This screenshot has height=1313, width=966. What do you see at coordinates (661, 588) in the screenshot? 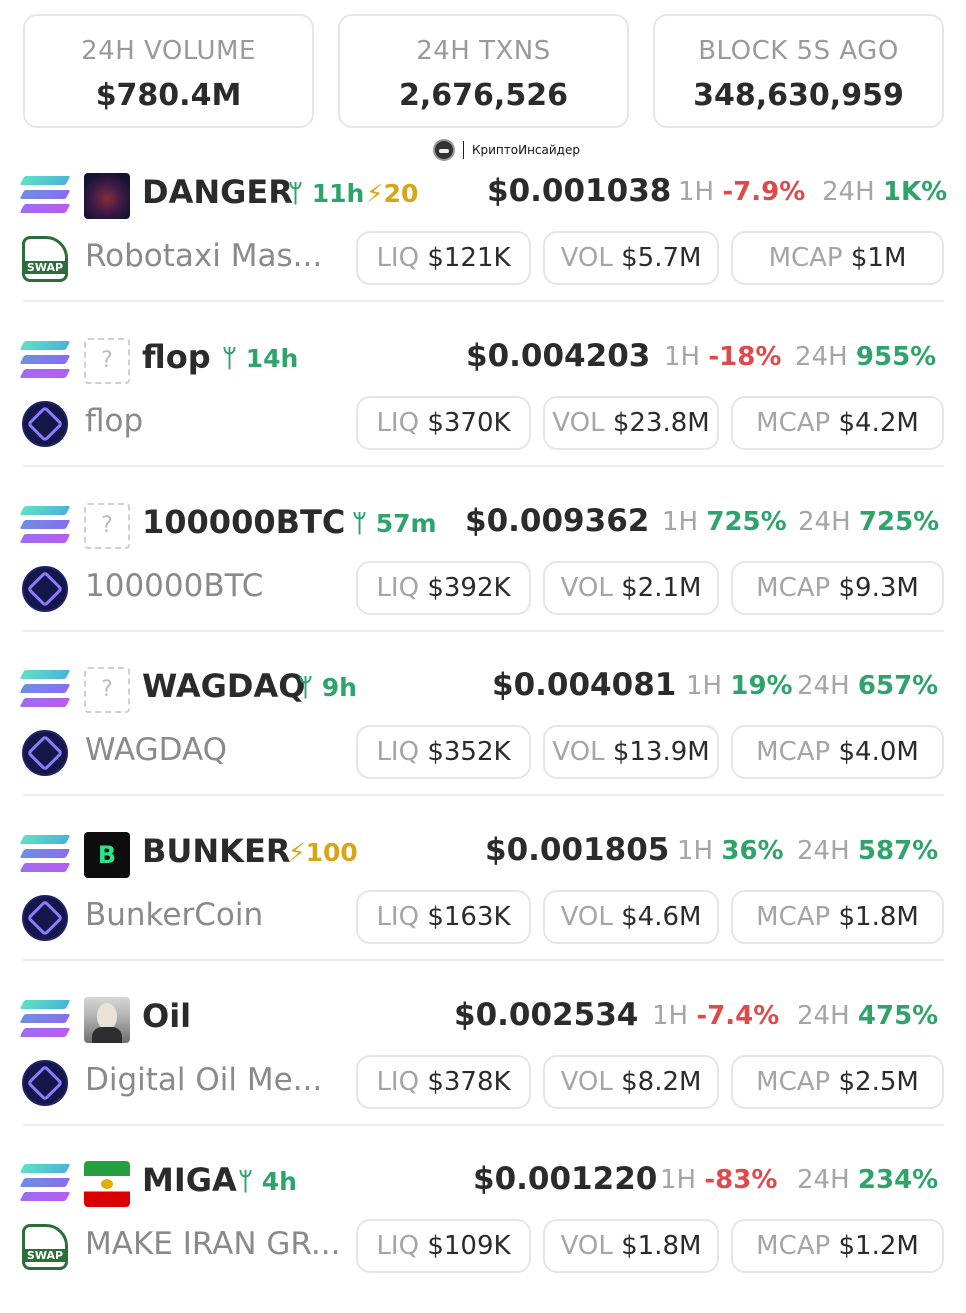
I see `vol-pill-value: $2.1M` at bounding box center [661, 588].